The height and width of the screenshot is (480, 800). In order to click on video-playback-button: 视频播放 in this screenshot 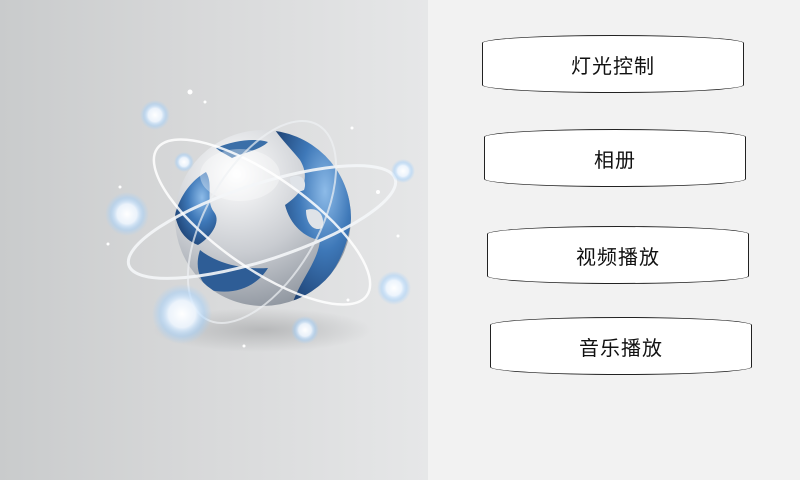, I will do `click(618, 255)`.